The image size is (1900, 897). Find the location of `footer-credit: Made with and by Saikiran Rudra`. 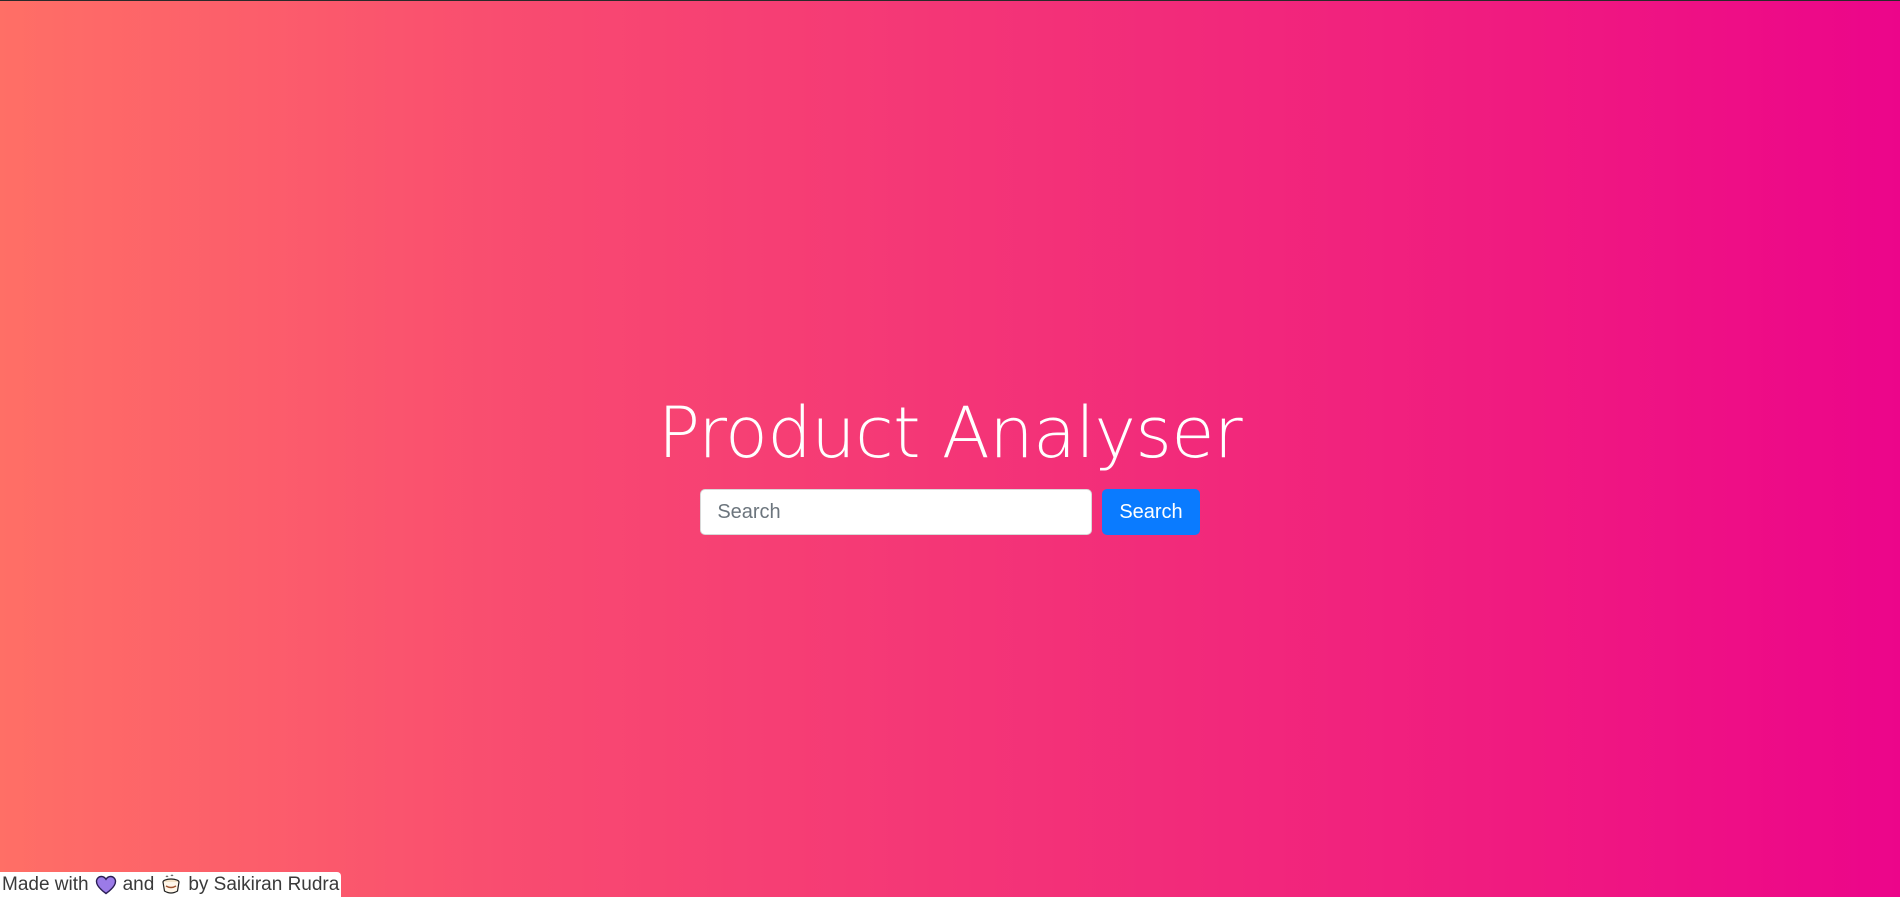

footer-credit: Made with and by Saikiran Rudra is located at coordinates (171, 884).